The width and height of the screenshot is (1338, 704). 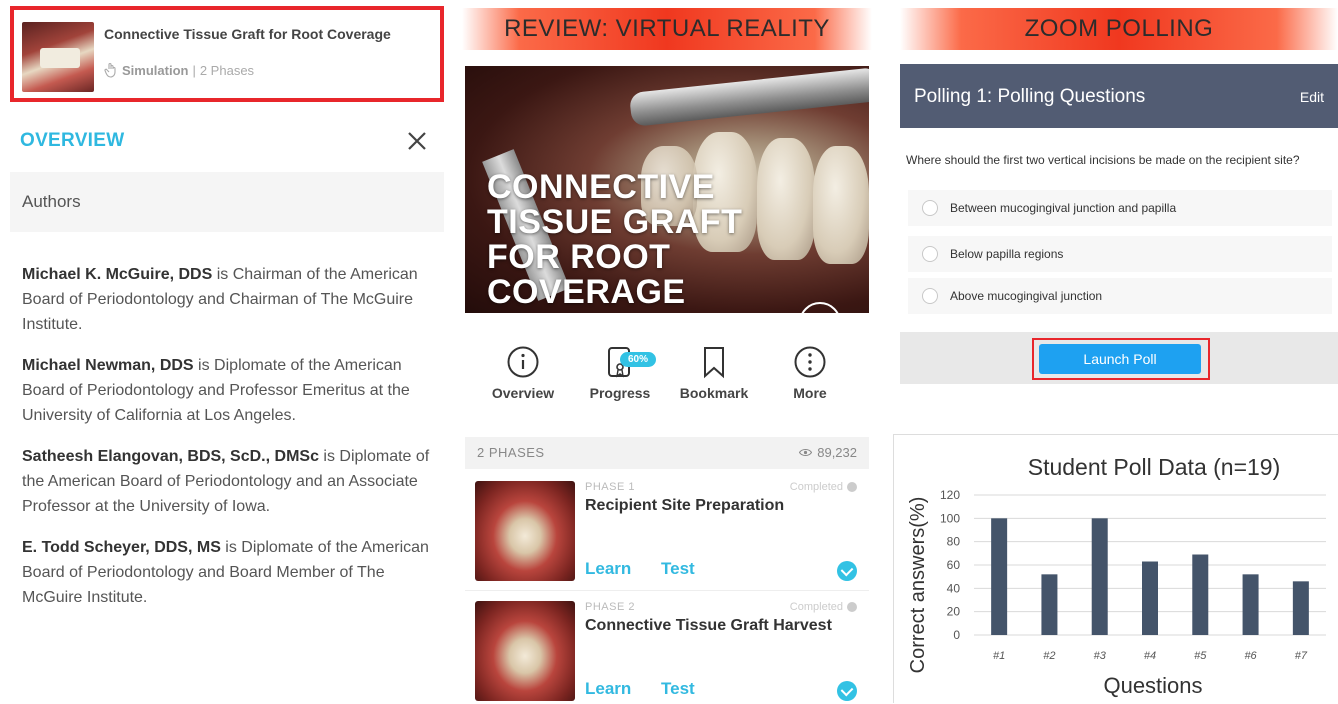 What do you see at coordinates (810, 362) in the screenshot?
I see `more-icon` at bounding box center [810, 362].